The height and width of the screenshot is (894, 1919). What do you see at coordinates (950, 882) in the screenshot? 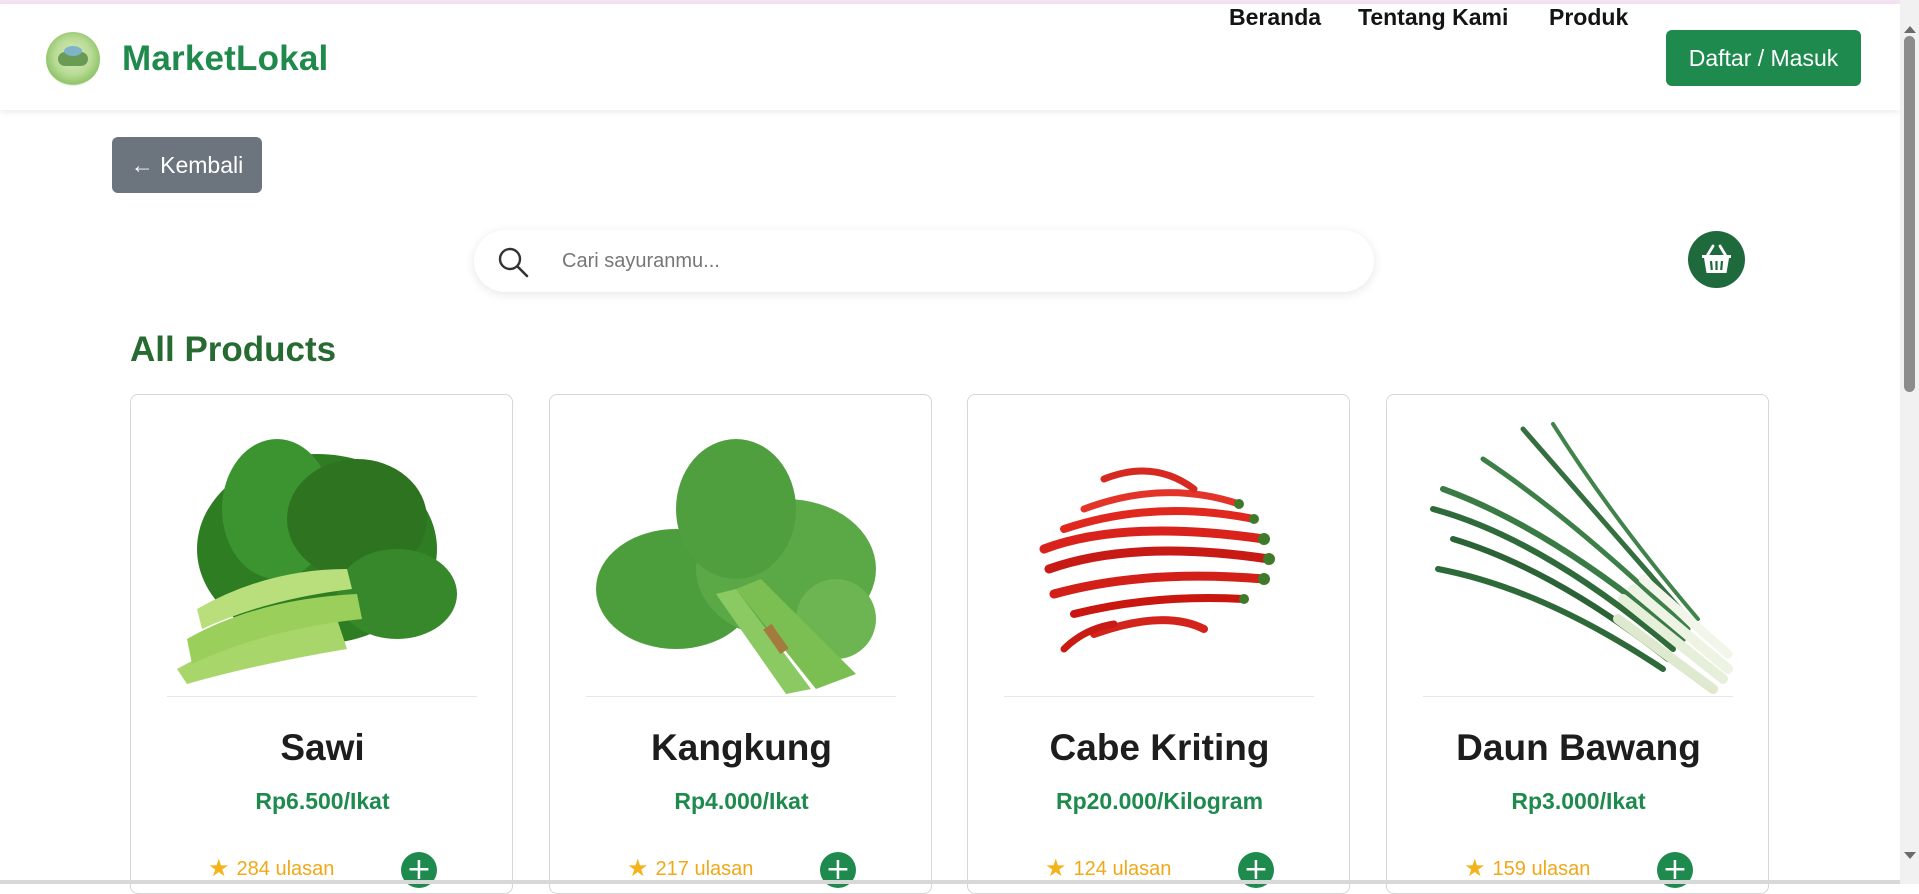
I see `bottom-edge` at bounding box center [950, 882].